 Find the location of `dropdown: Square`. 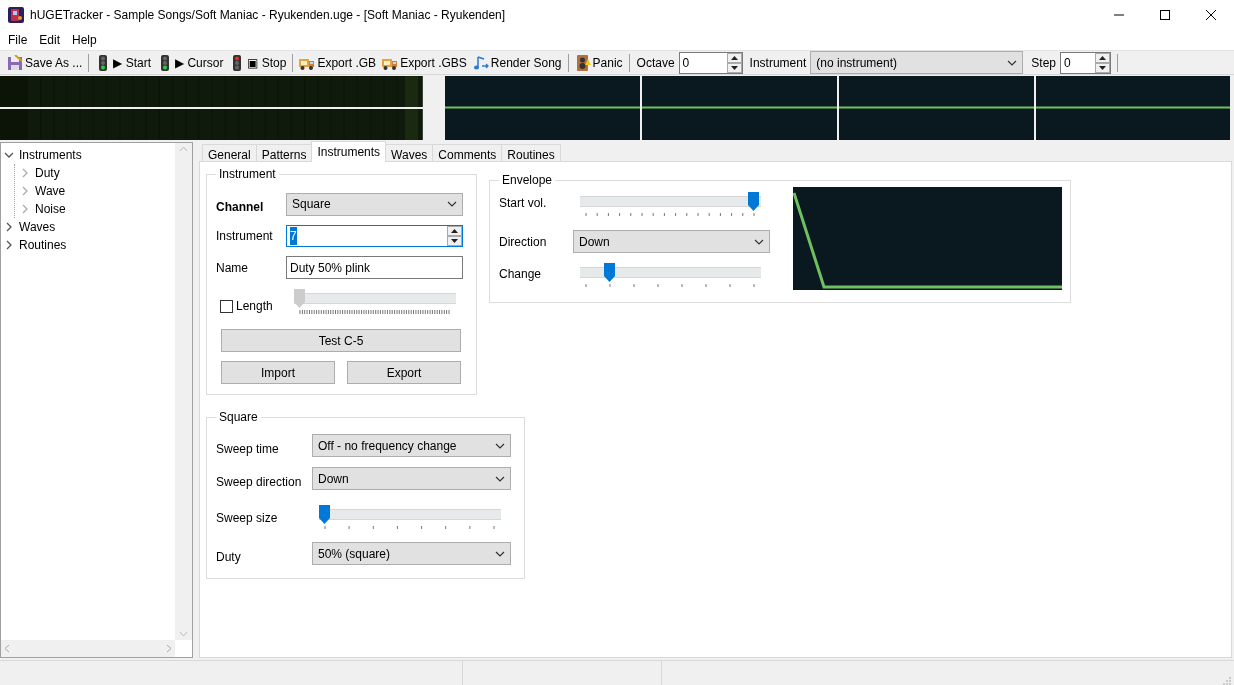

dropdown: Square is located at coordinates (374, 204).